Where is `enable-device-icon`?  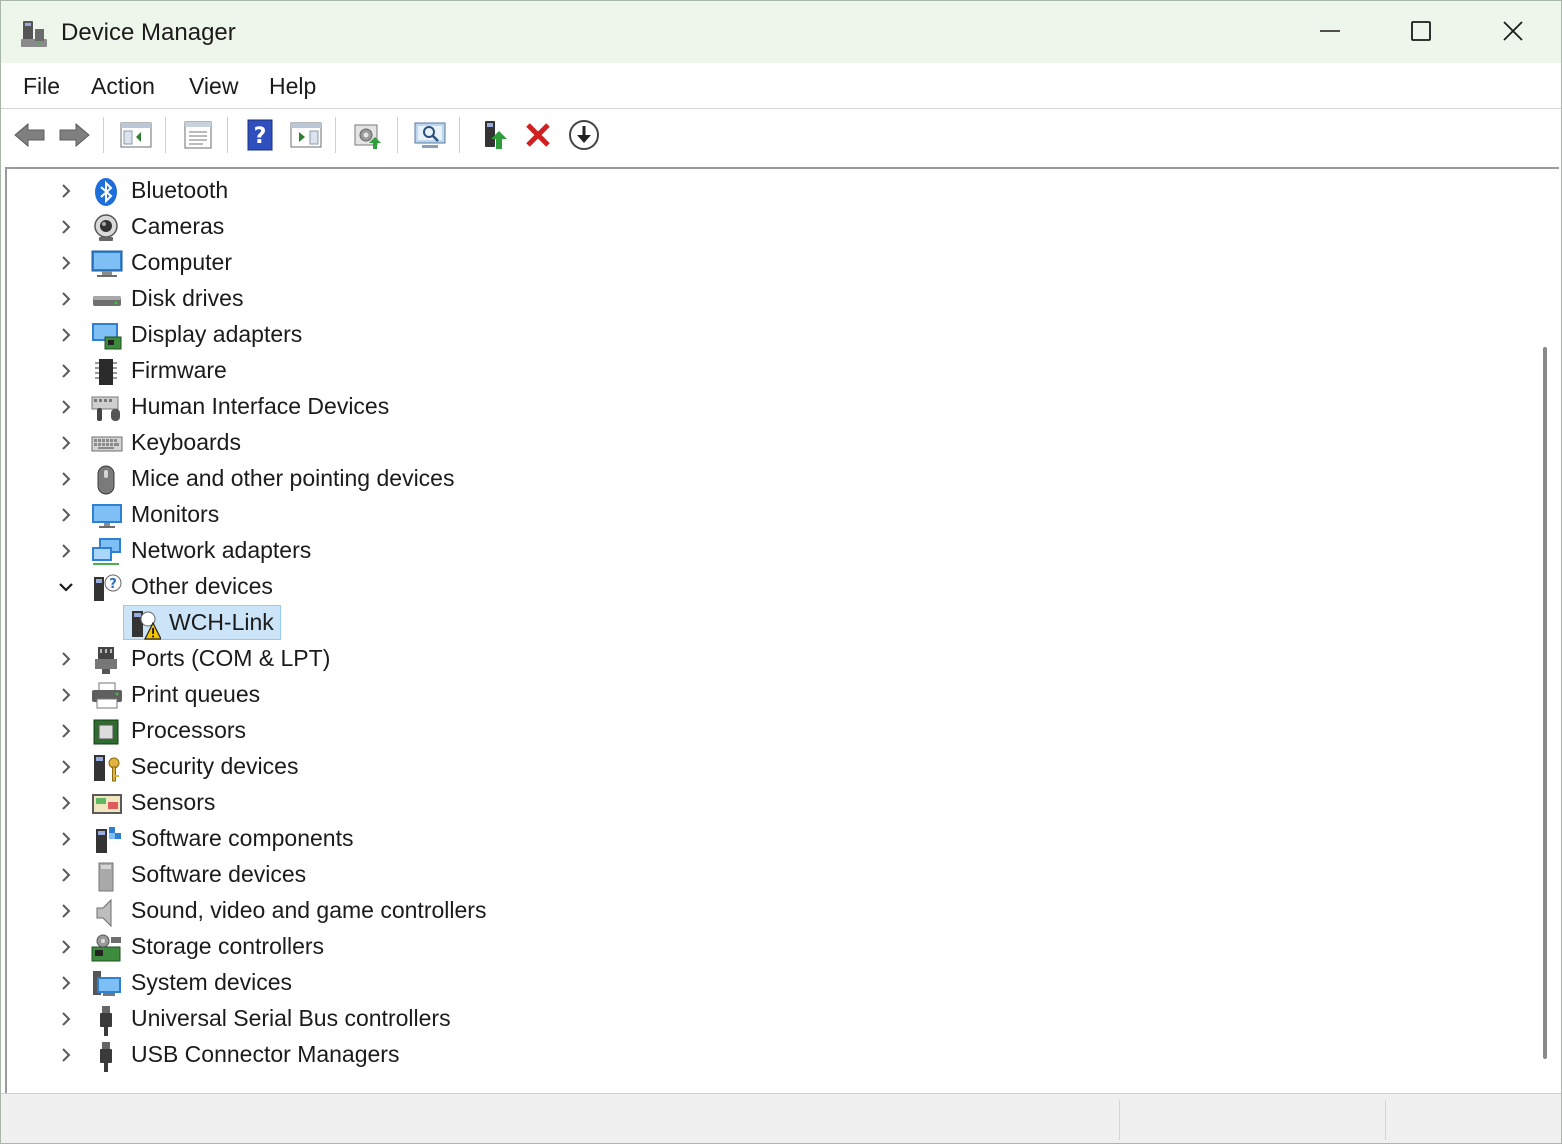 enable-device-icon is located at coordinates (496, 135).